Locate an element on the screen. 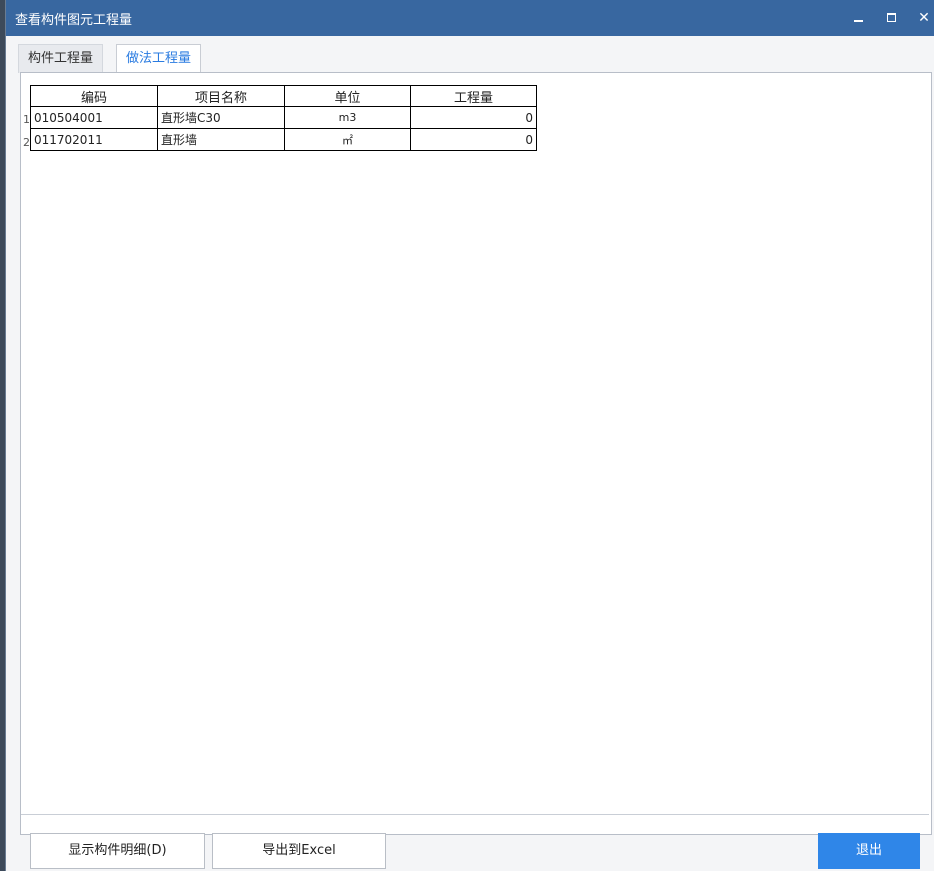  cell-code: 010504001 is located at coordinates (94, 117).